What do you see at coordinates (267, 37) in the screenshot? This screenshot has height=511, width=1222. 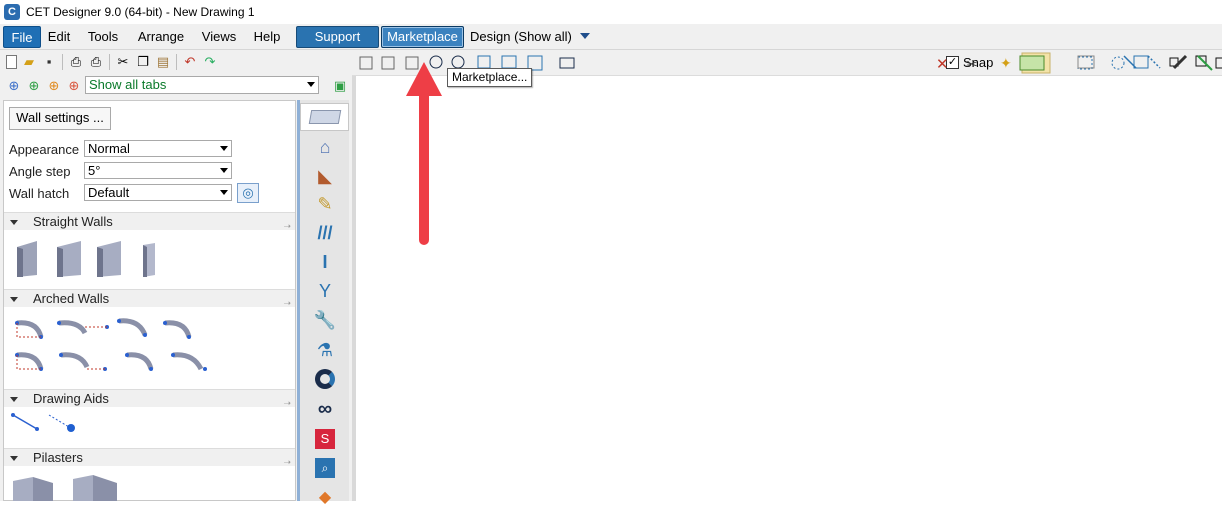 I see `menu-help: Help` at bounding box center [267, 37].